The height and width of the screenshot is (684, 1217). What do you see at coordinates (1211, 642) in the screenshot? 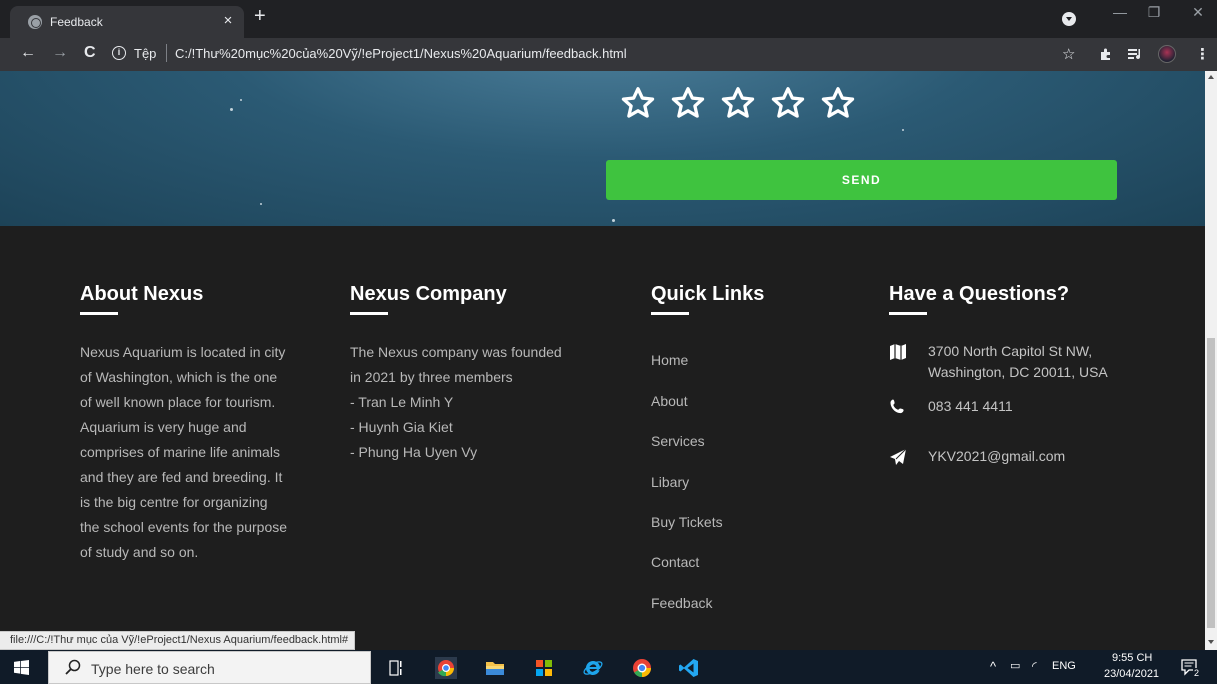
I see `scroll-down-icon` at bounding box center [1211, 642].